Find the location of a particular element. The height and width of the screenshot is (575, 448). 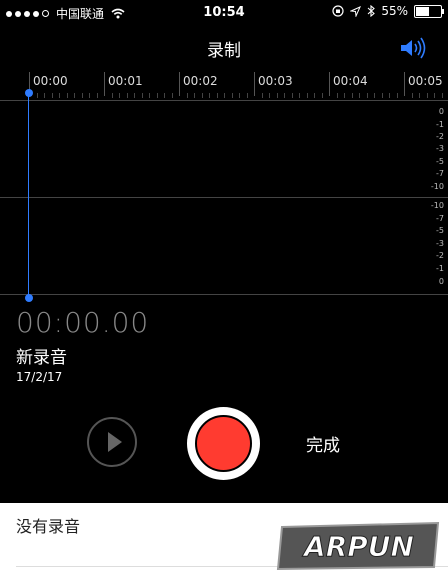

playhead is located at coordinates (28, 195).